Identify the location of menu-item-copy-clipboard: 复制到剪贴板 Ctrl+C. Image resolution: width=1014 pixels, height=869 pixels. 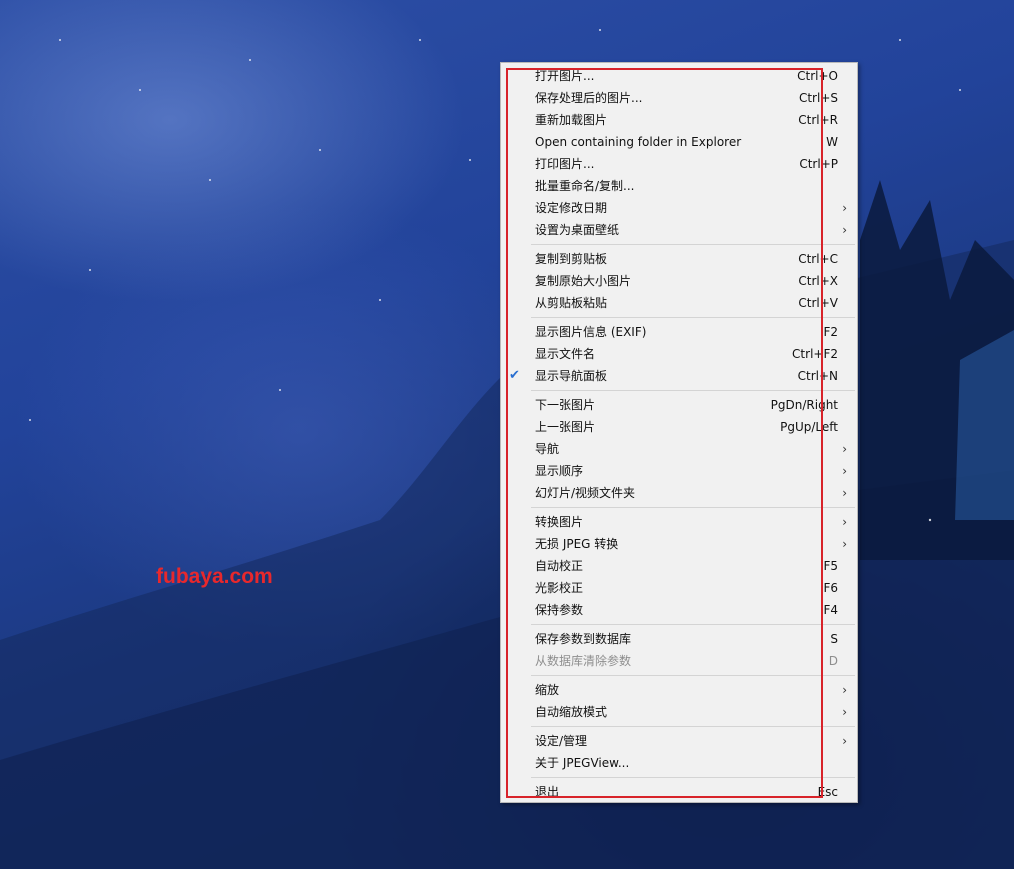
(679, 259).